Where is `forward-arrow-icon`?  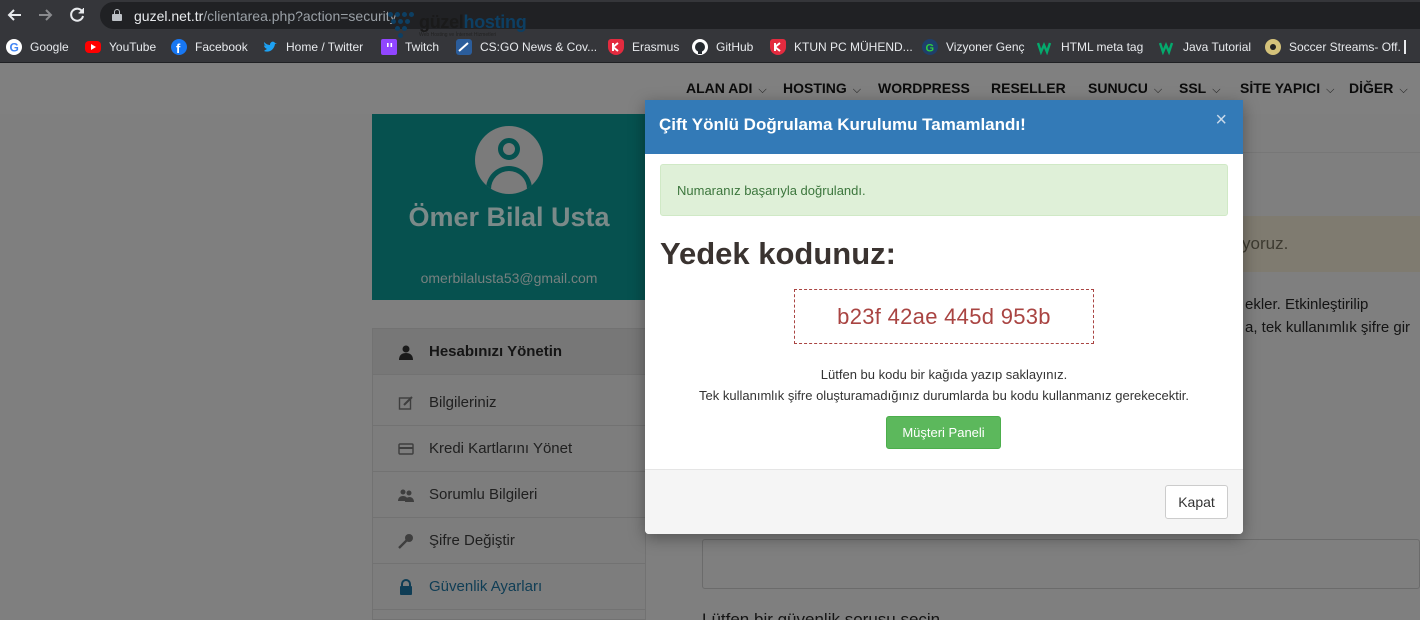
forward-arrow-icon is located at coordinates (45, 15).